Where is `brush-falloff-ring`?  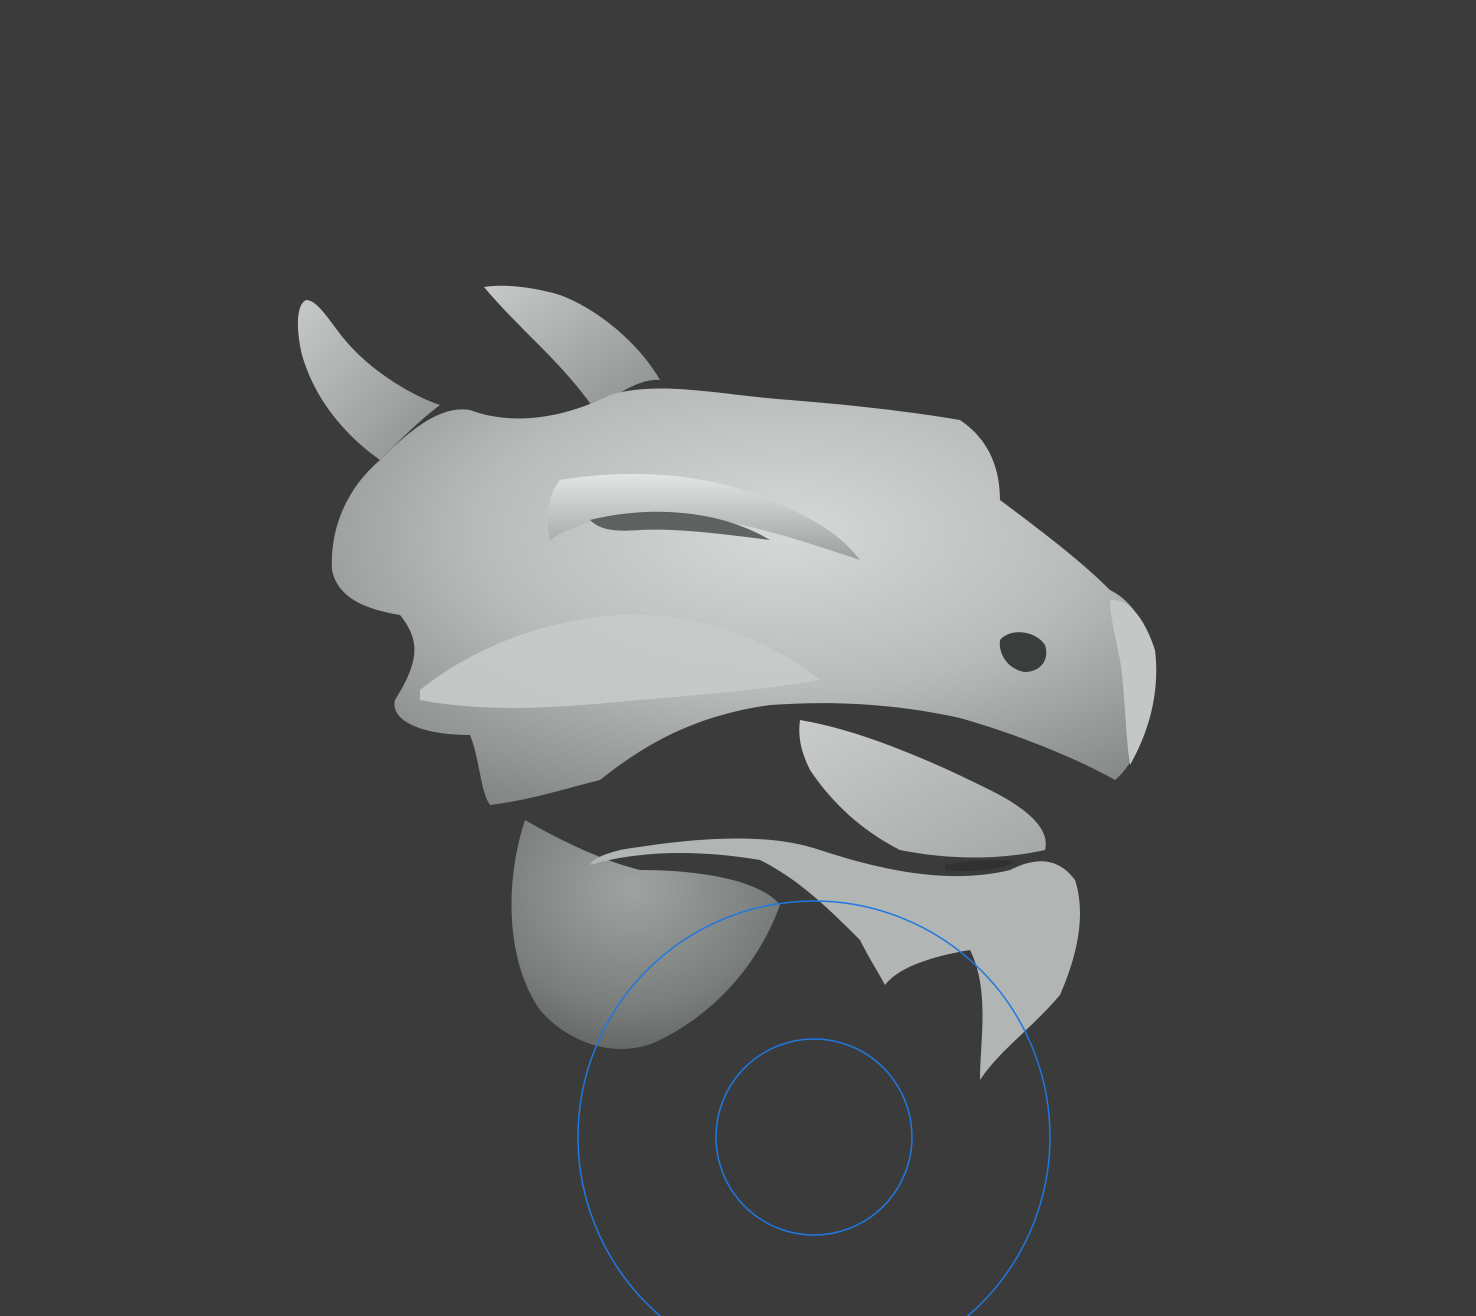
brush-falloff-ring is located at coordinates (814, 1137).